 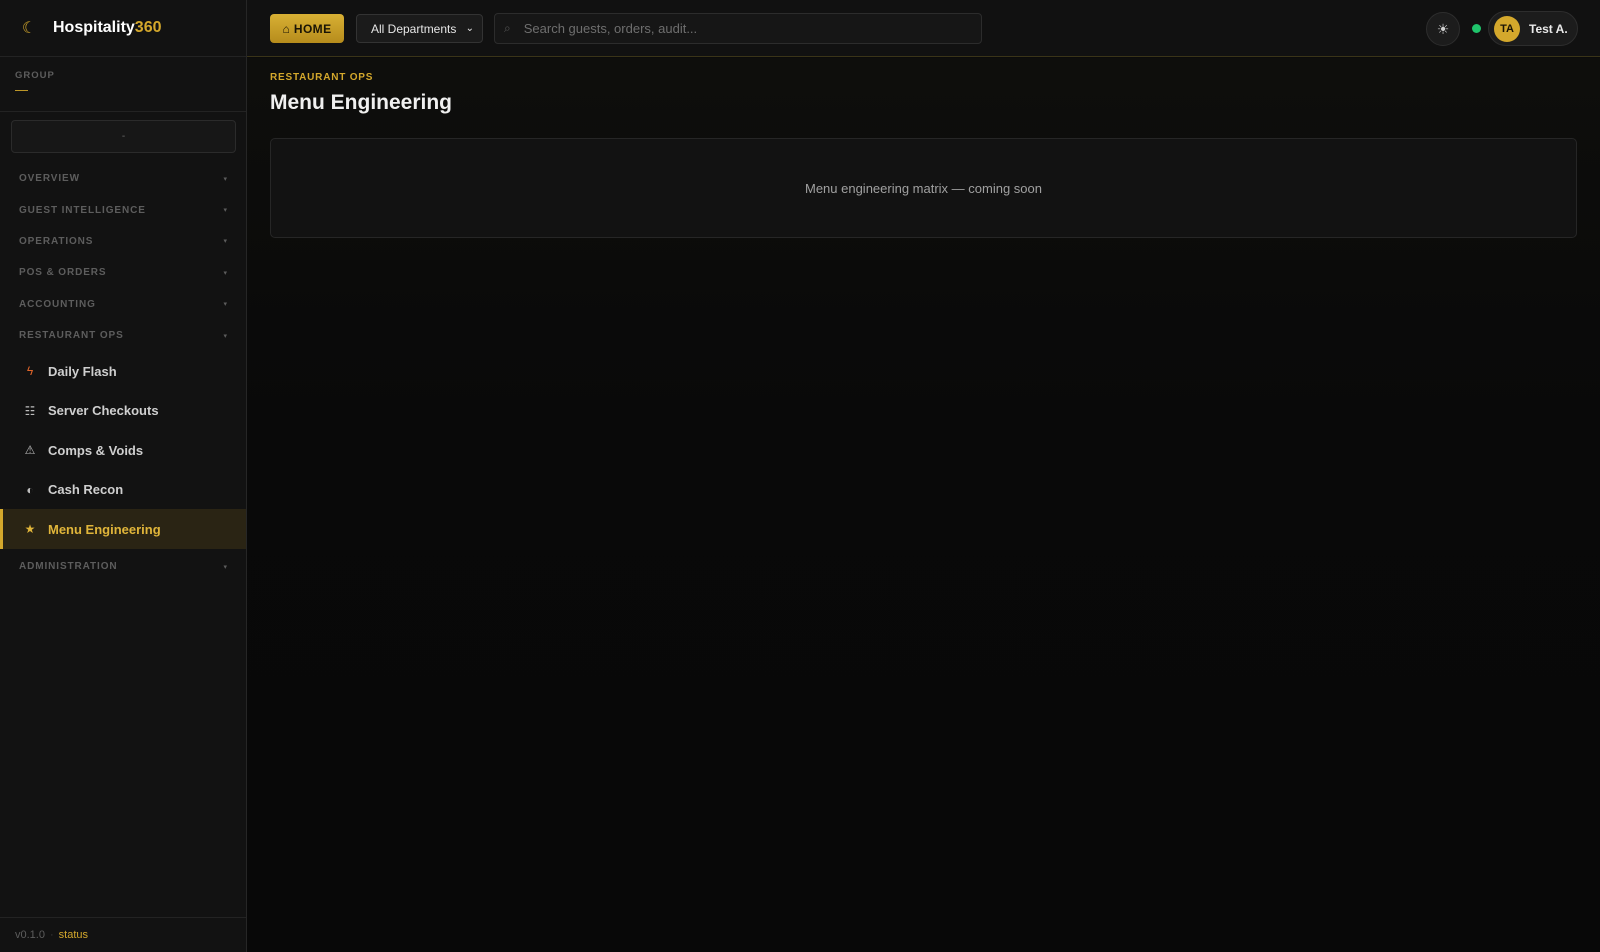 What do you see at coordinates (1476, 28) in the screenshot?
I see `online-status-indicator` at bounding box center [1476, 28].